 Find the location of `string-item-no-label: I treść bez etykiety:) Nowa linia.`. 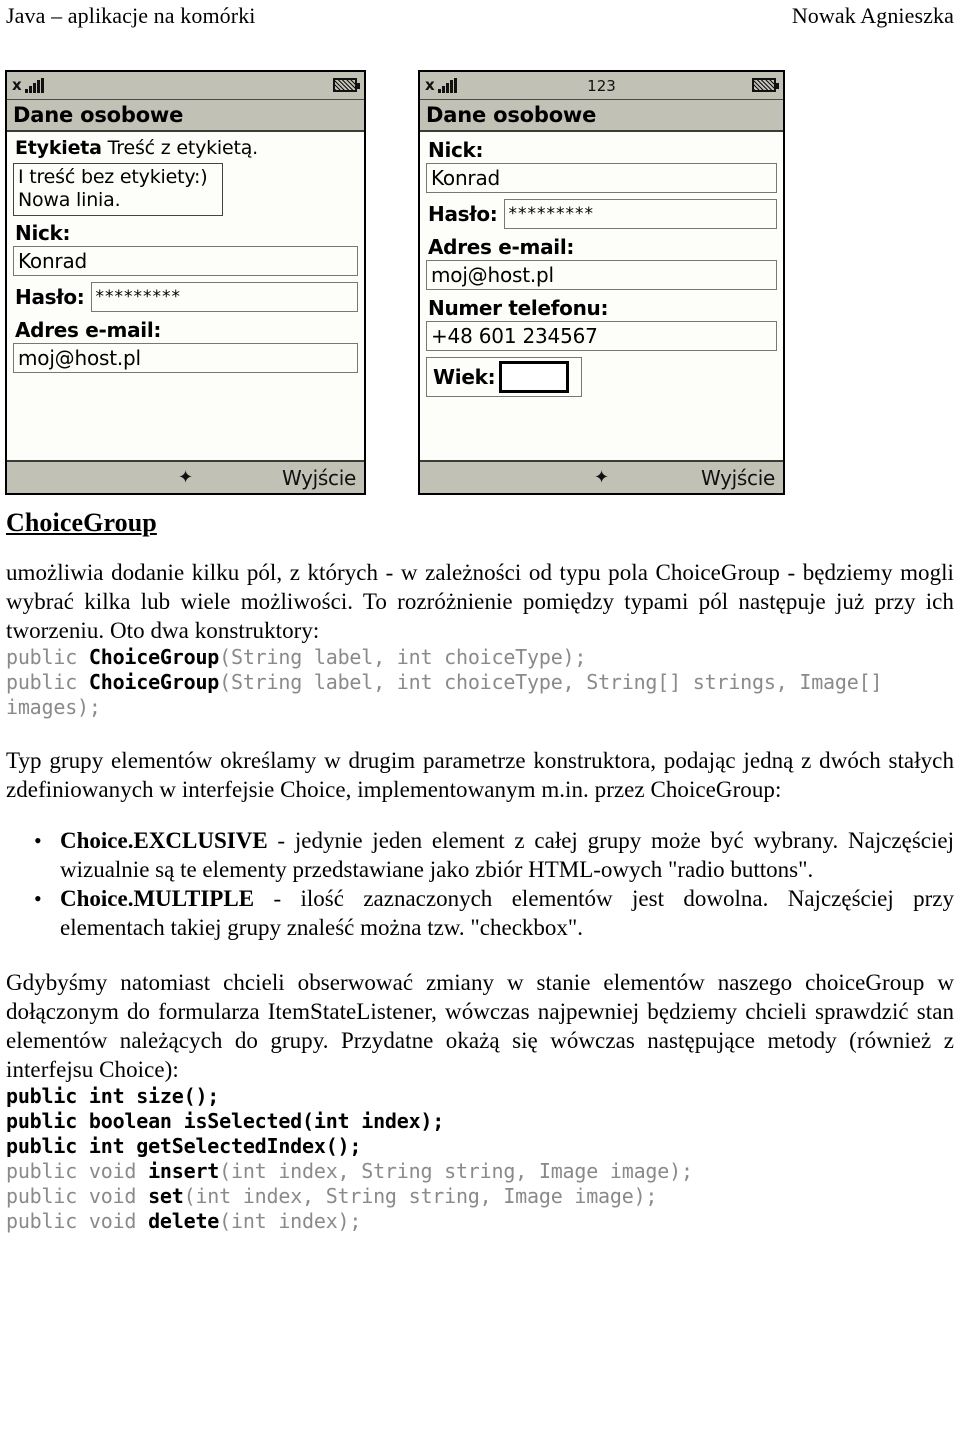

string-item-no-label: I treść bez etykiety:) Nowa linia. is located at coordinates (118, 189).